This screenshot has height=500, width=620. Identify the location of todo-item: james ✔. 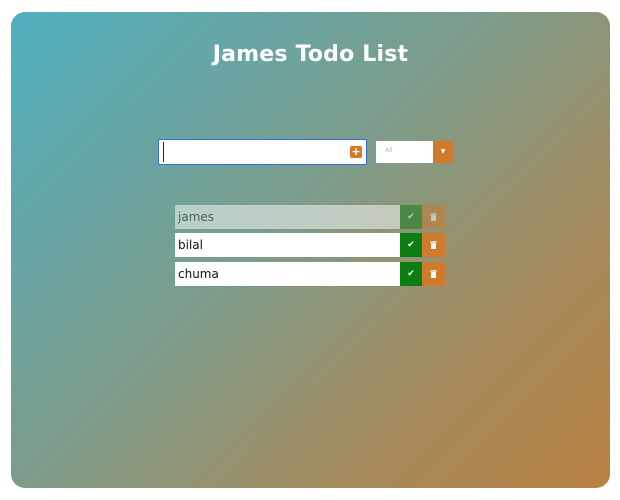
(310, 217).